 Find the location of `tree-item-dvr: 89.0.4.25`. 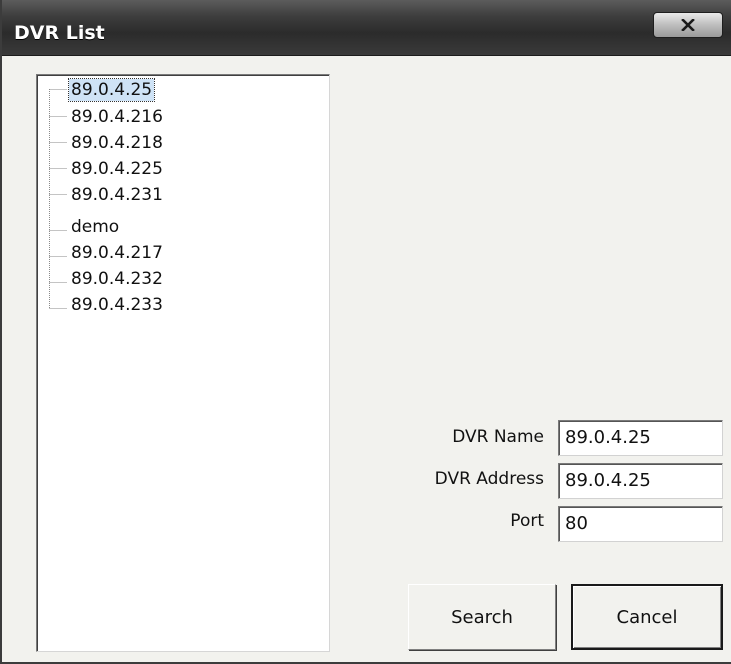

tree-item-dvr: 89.0.4.25 is located at coordinates (111, 90).